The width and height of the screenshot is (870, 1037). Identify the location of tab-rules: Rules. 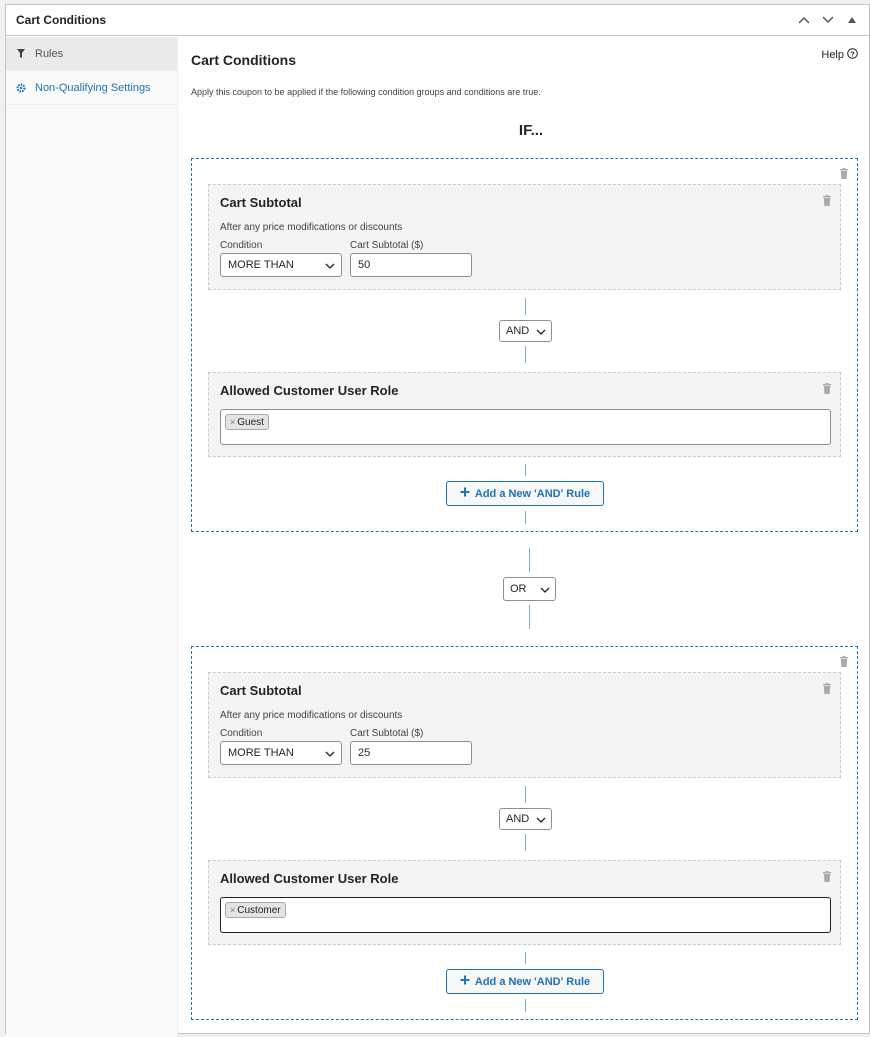
(91, 54).